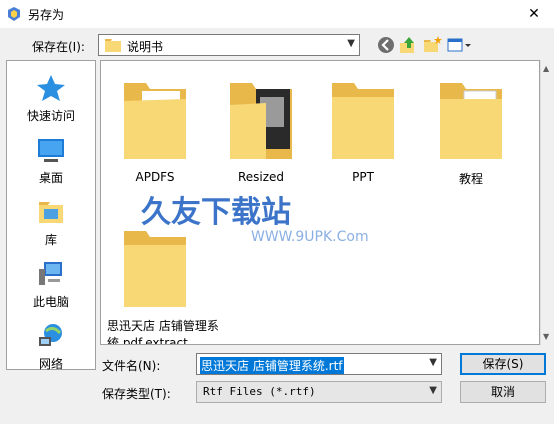 The width and height of the screenshot is (554, 424). What do you see at coordinates (546, 202) in the screenshot?
I see `vertical-scrollbar: ▲ ▼` at bounding box center [546, 202].